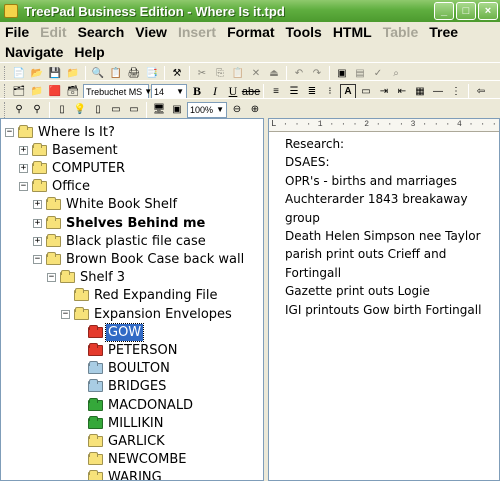  Describe the element at coordinates (163, 314) in the screenshot. I see `tree-node-label: Expansion Envelopes` at that location.